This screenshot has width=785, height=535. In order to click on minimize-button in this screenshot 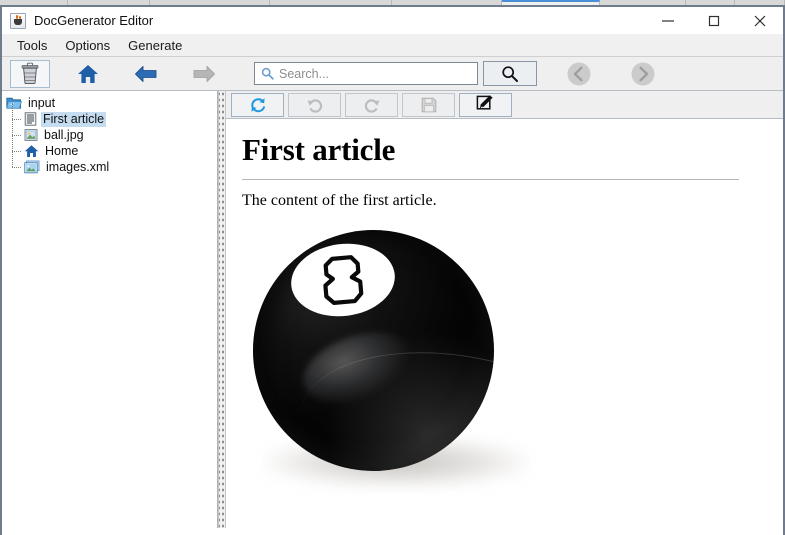, I will do `click(668, 20)`.